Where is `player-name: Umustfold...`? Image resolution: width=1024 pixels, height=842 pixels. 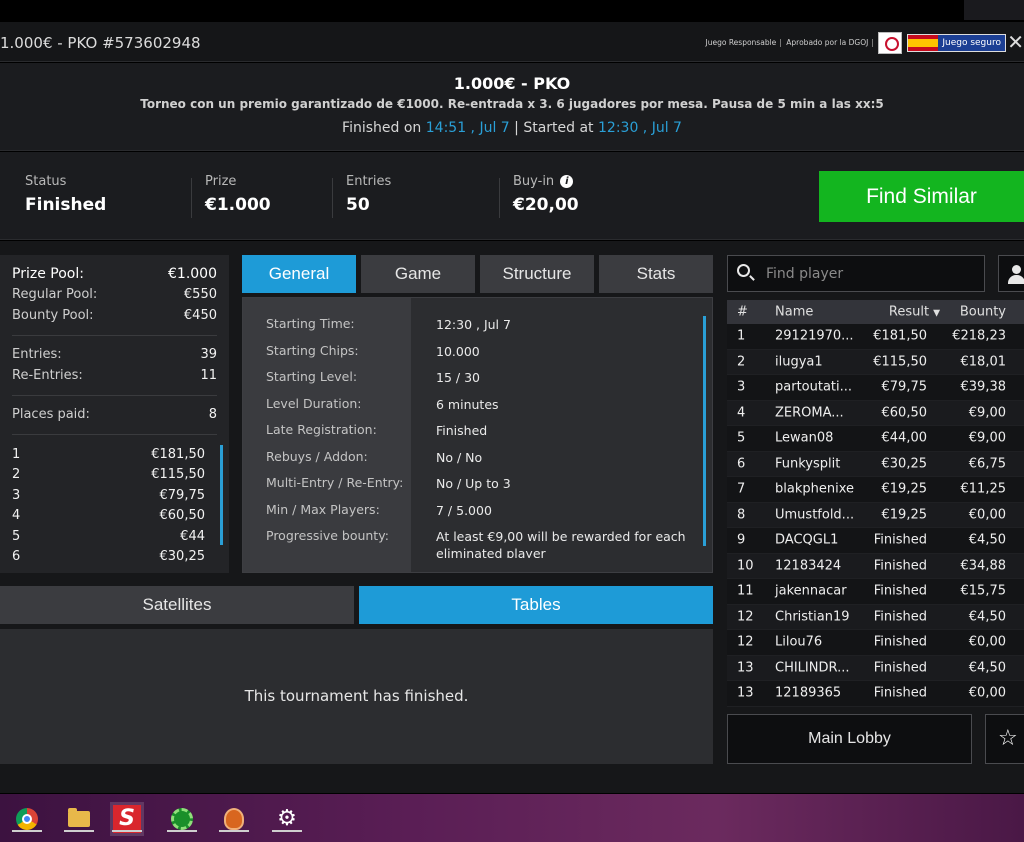
player-name: Umustfold... is located at coordinates (815, 515).